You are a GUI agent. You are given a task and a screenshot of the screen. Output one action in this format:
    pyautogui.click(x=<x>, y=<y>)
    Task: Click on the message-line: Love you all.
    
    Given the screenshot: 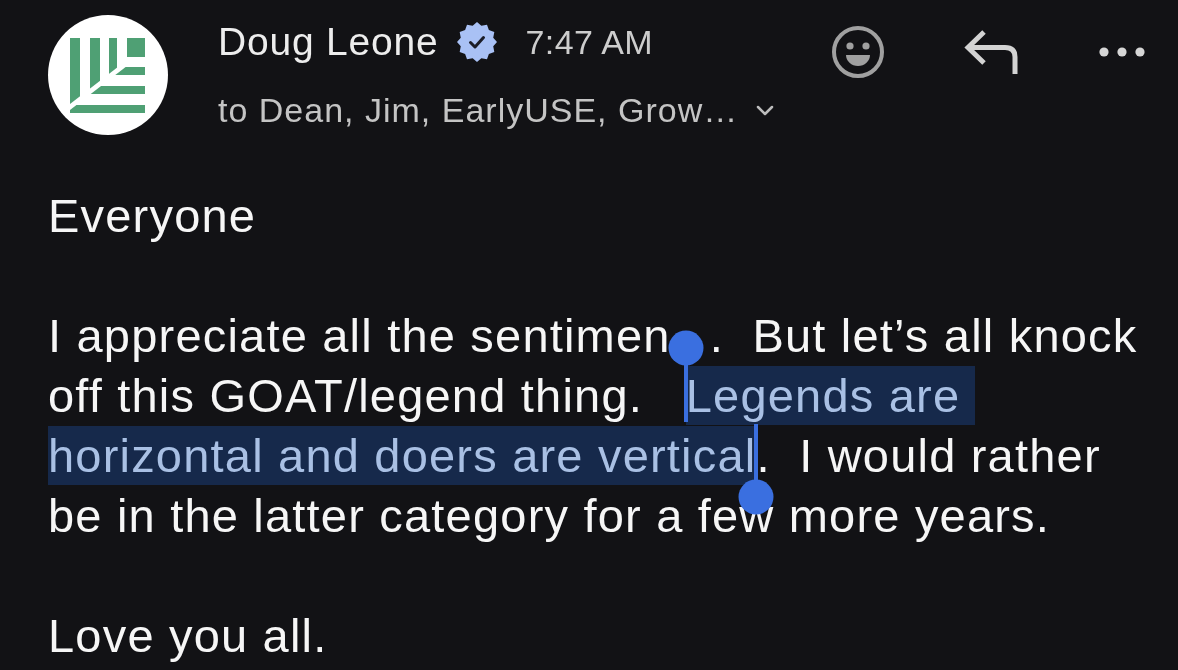 What is the action you would take?
    pyautogui.click(x=188, y=636)
    